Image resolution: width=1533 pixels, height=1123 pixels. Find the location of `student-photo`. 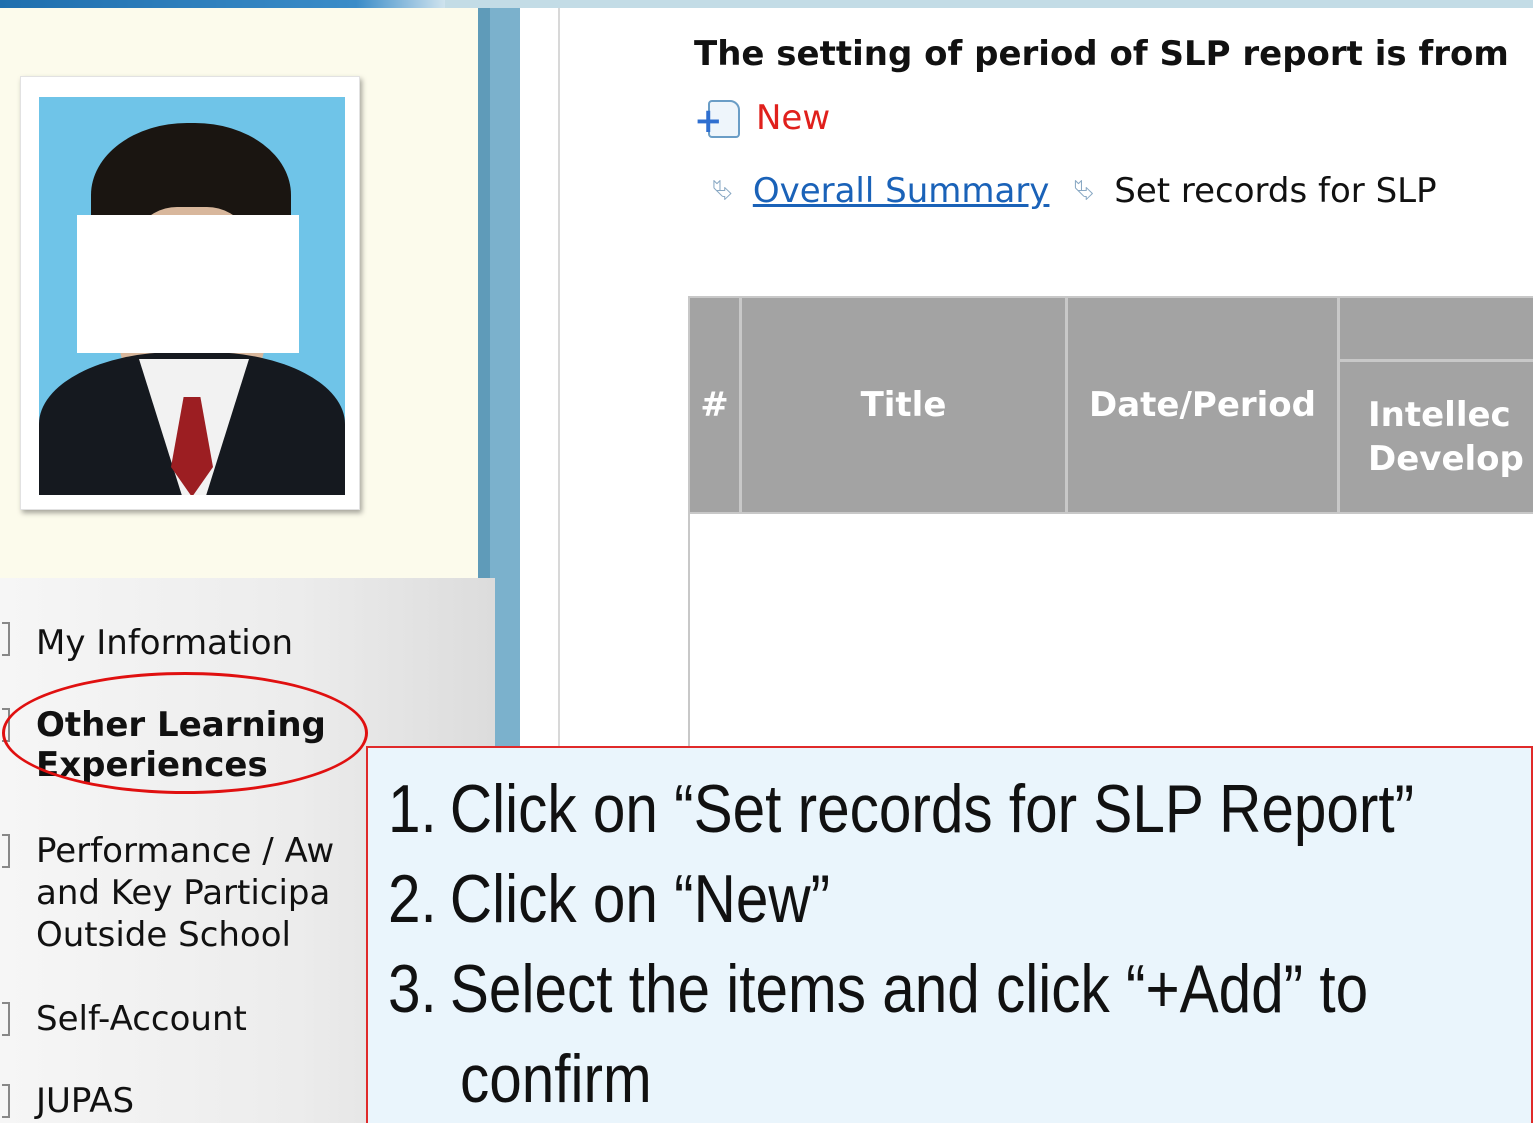

student-photo is located at coordinates (192, 296).